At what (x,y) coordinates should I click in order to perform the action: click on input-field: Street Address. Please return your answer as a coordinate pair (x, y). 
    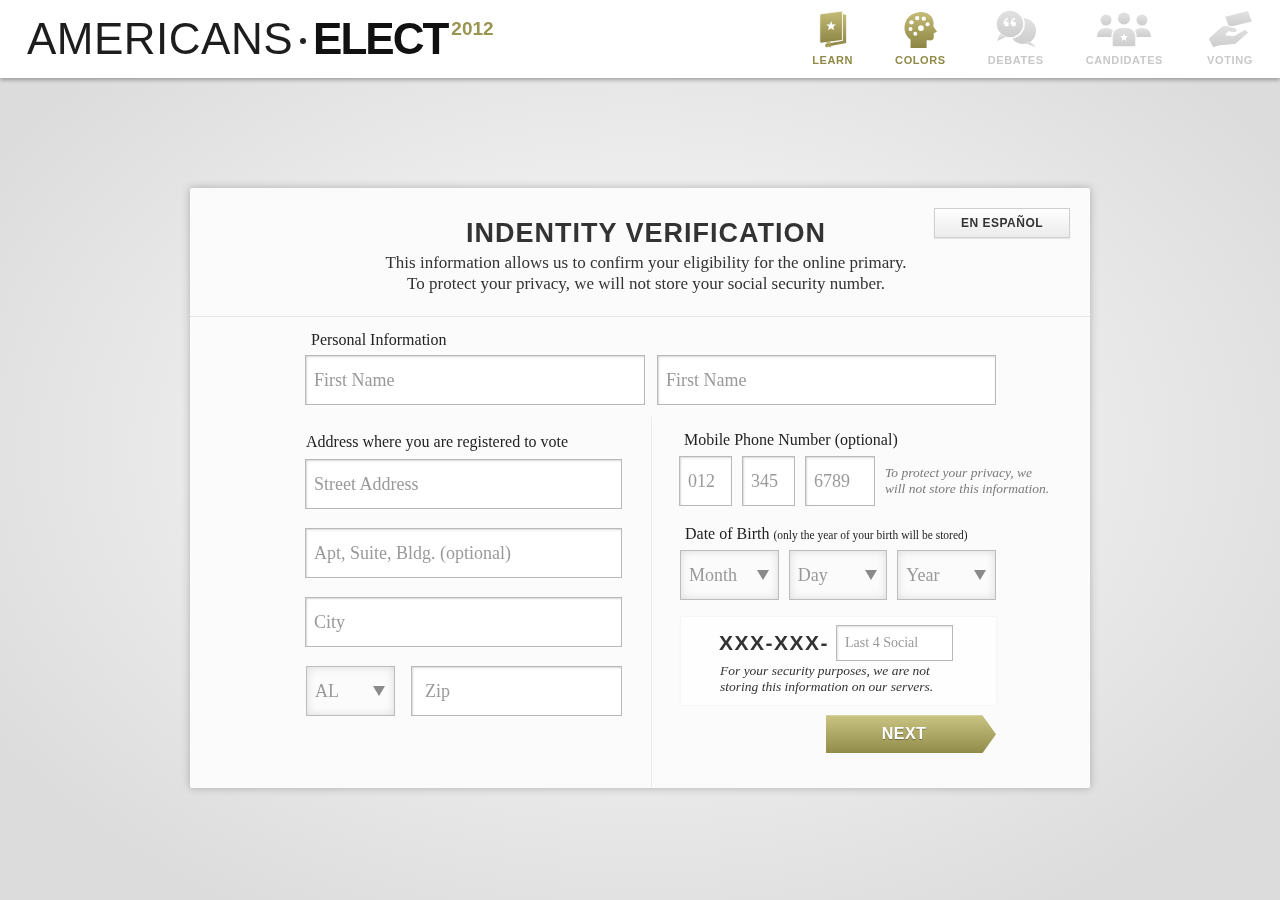
    Looking at the image, I should click on (463, 484).